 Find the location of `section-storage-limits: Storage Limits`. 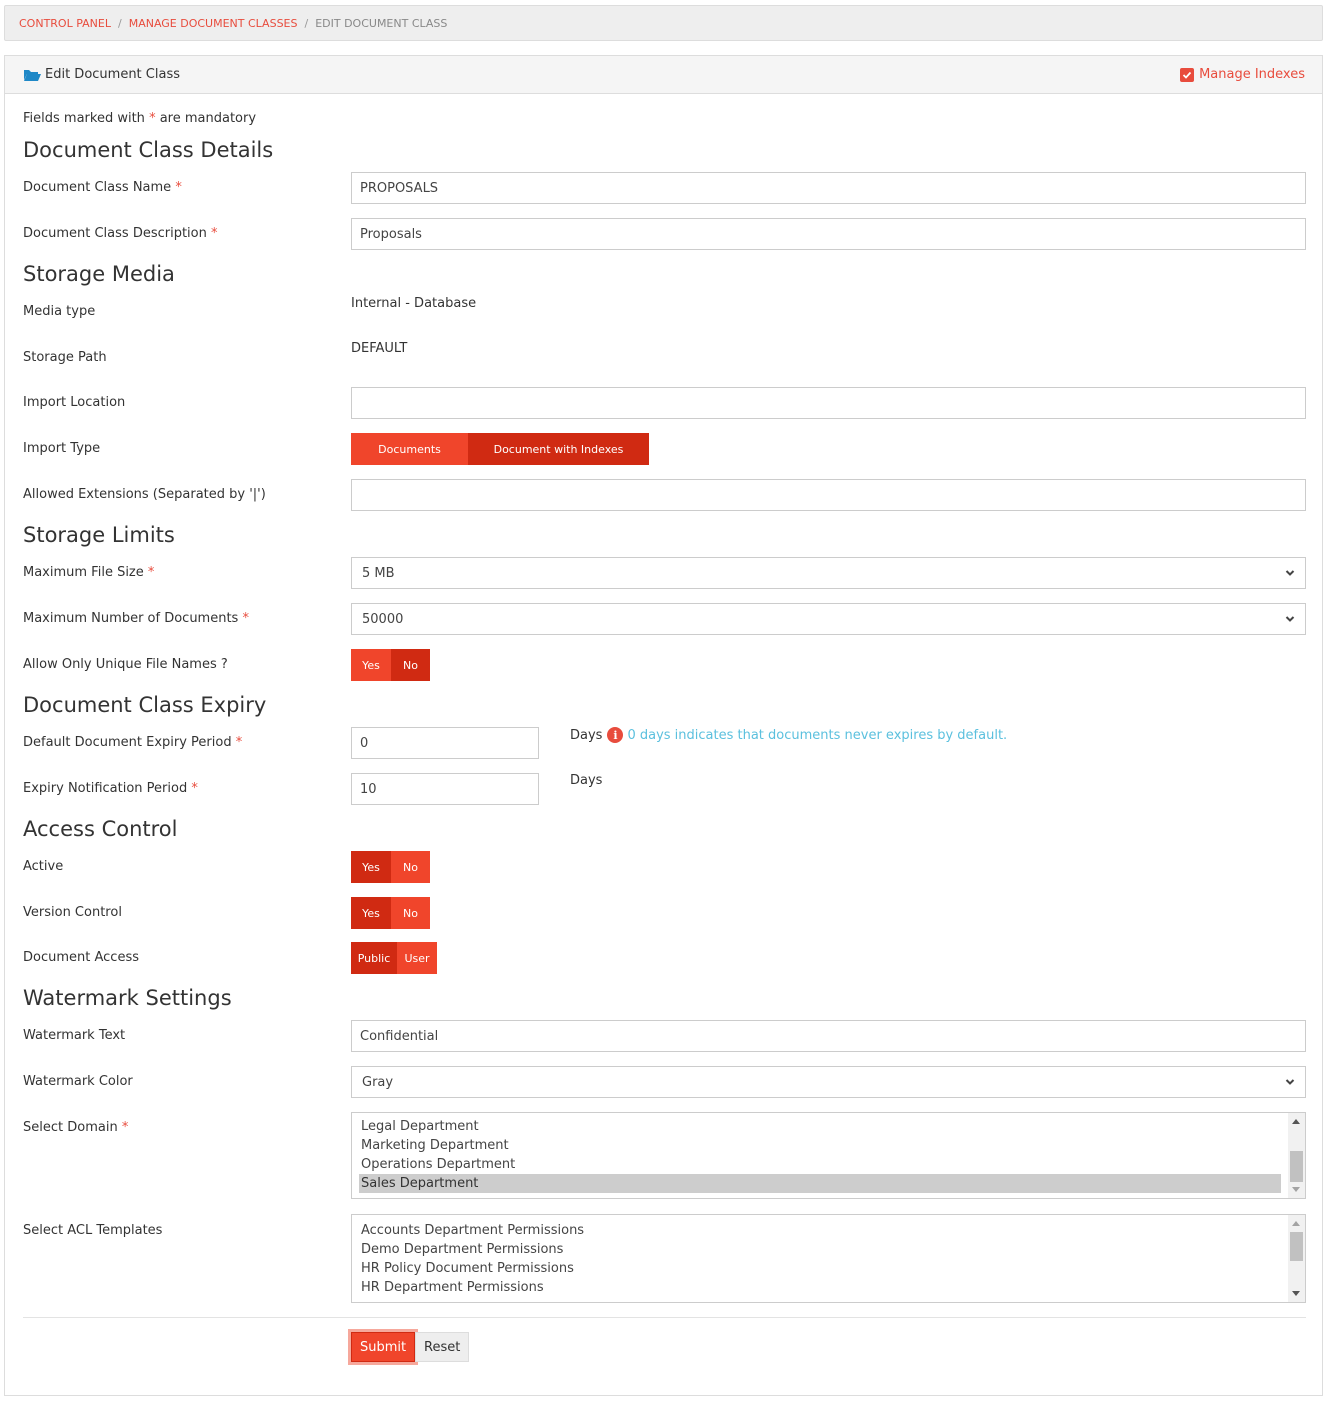

section-storage-limits: Storage Limits is located at coordinates (99, 535).